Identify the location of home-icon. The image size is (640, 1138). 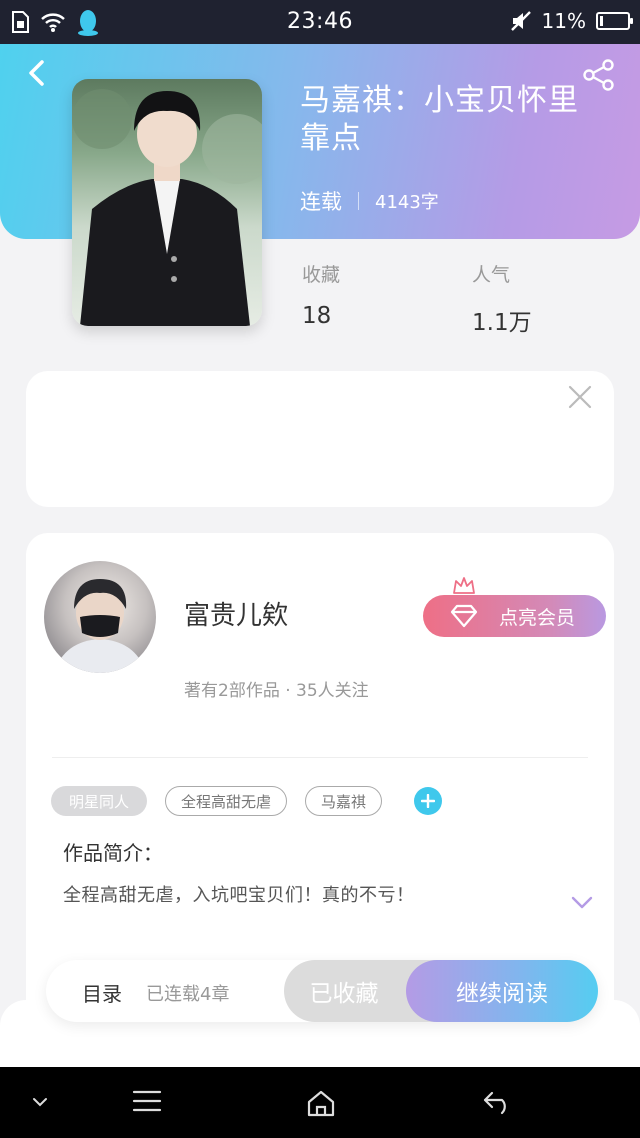
(321, 1103).